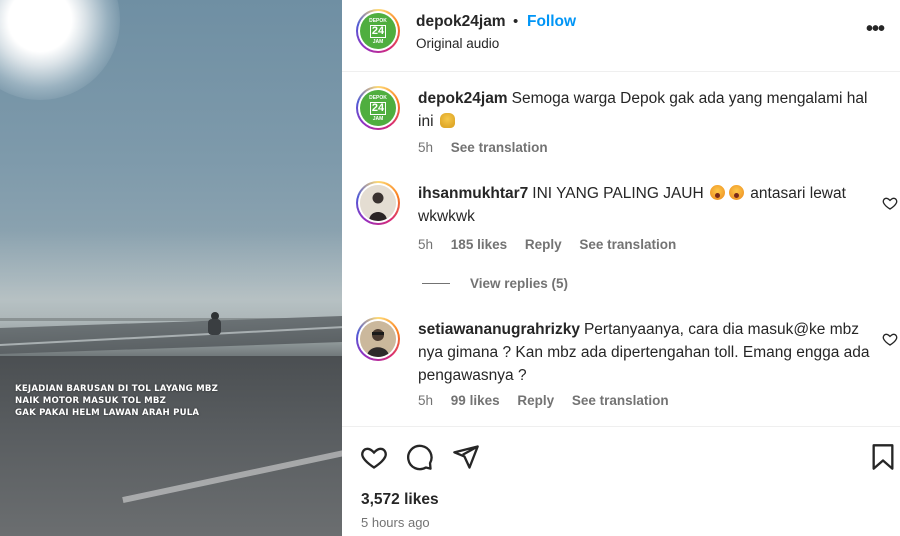 The width and height of the screenshot is (900, 536). I want to click on post-timestamp: 5 hours ago, so click(395, 522).